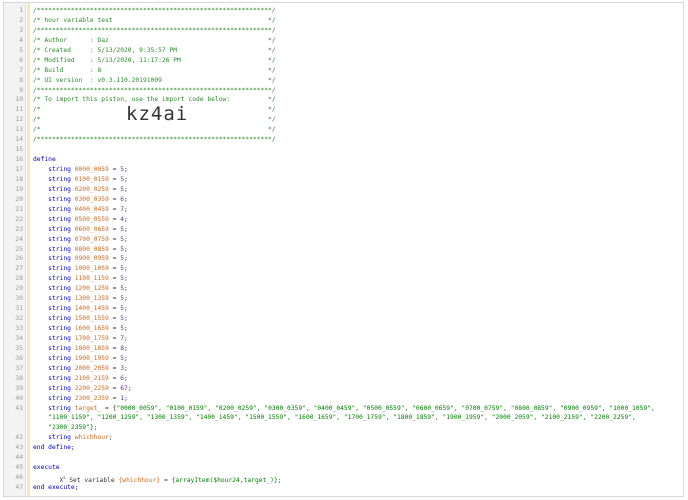 This screenshot has height=500, width=688. Describe the element at coordinates (357, 259) in the screenshot. I see `line-code: string 0900_0959 = 5;` at that location.